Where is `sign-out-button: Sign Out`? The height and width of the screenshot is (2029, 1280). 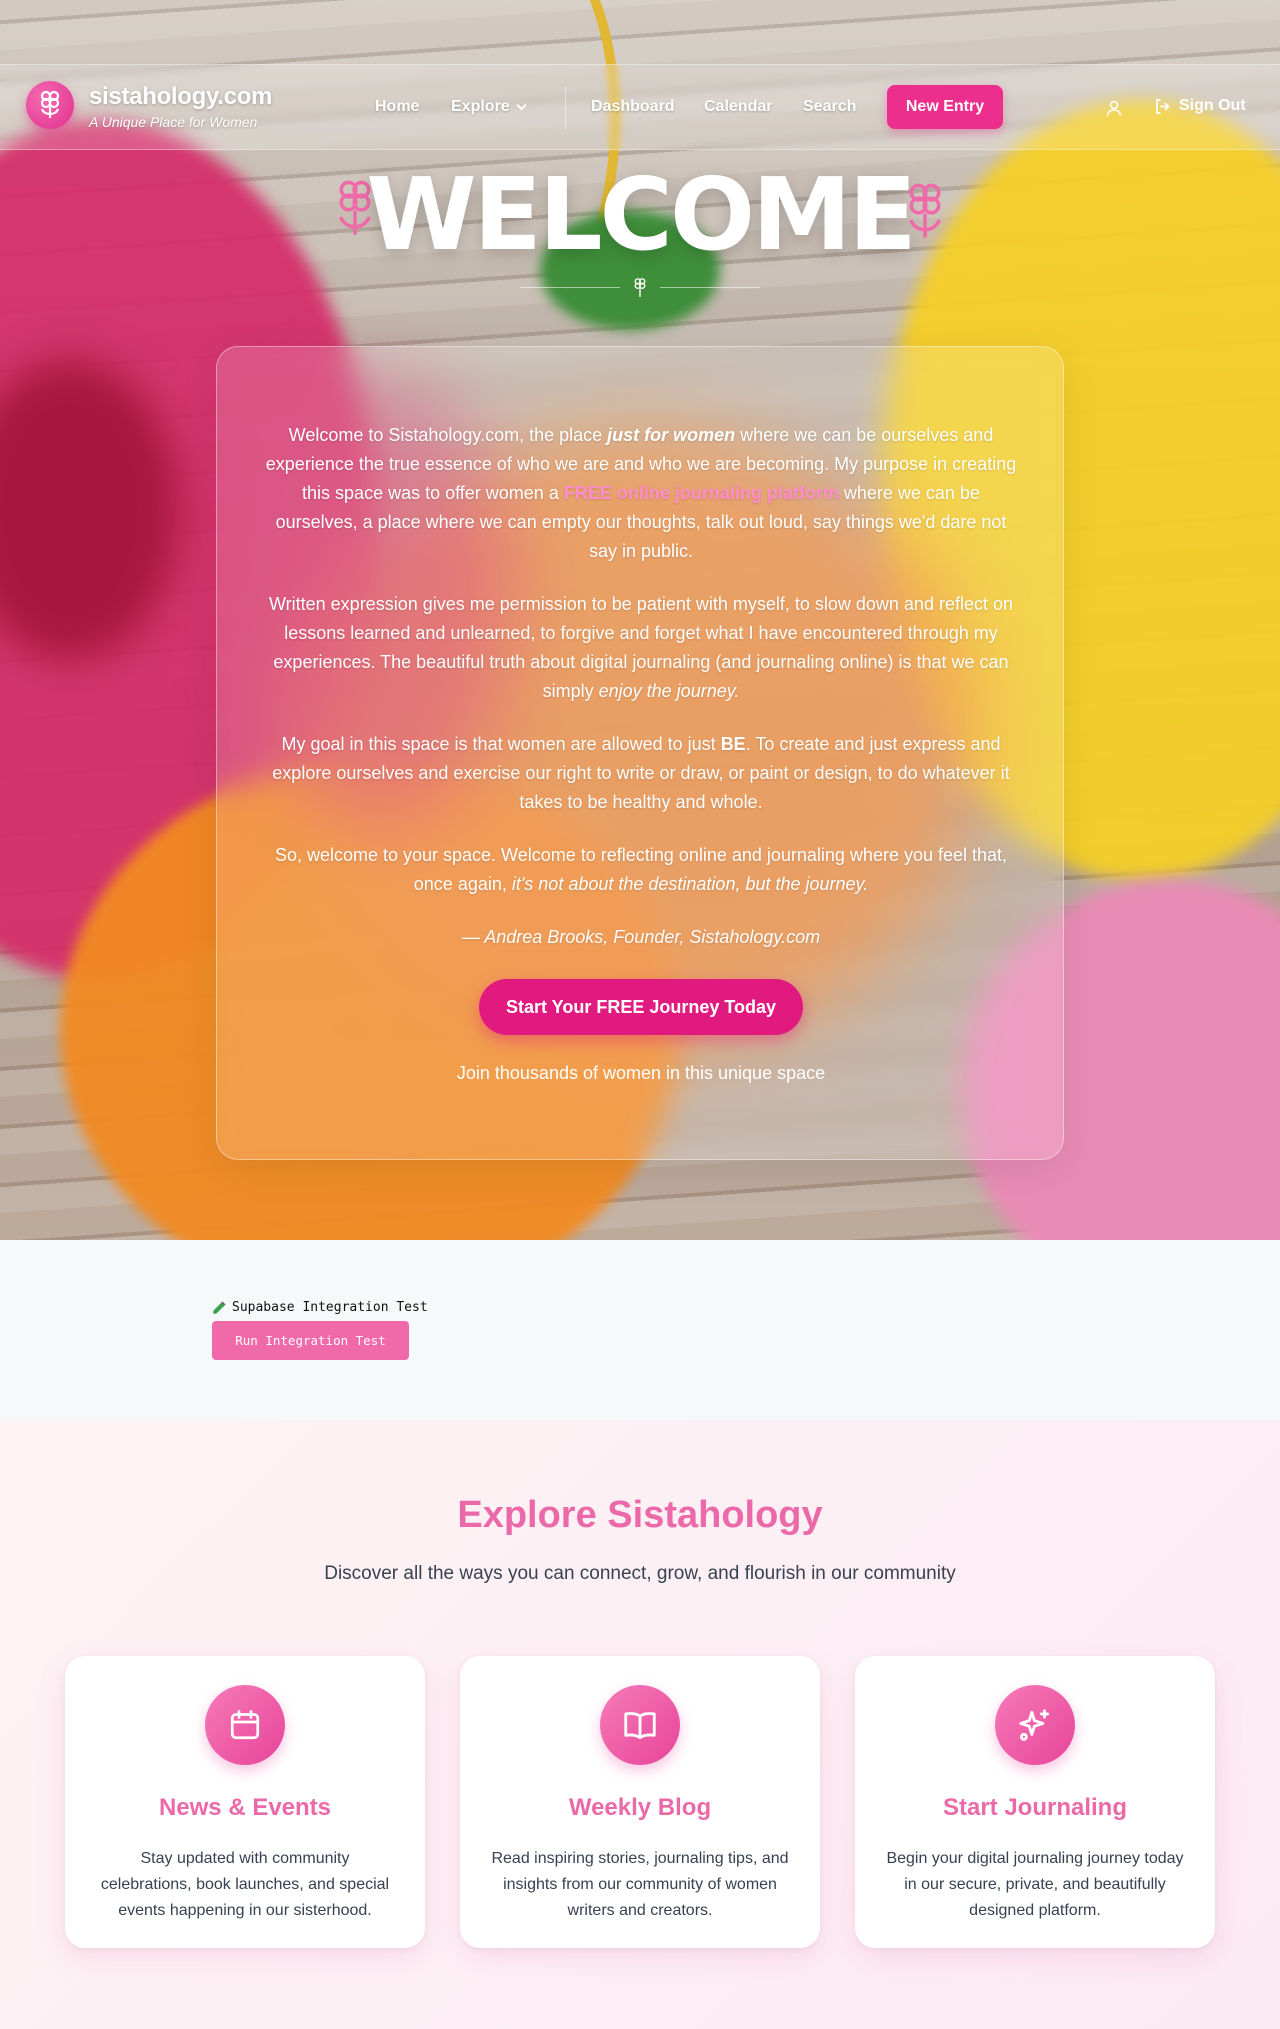
sign-out-button: Sign Out is located at coordinates (1200, 106).